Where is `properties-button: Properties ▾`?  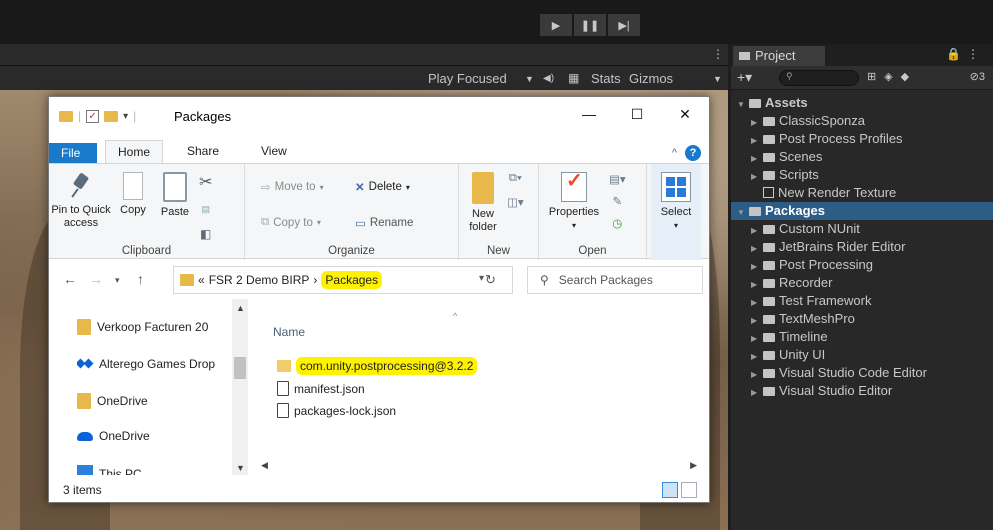
properties-button: Properties ▾ is located at coordinates (574, 202).